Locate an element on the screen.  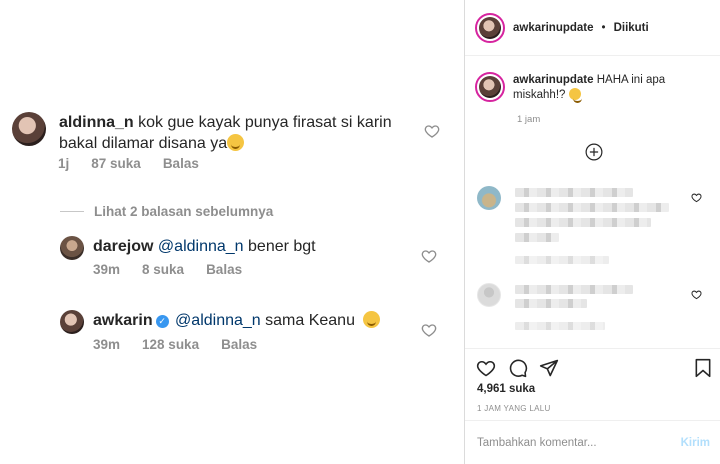
post-timestamp: 1 JAM YANG LALU is located at coordinates (514, 408).